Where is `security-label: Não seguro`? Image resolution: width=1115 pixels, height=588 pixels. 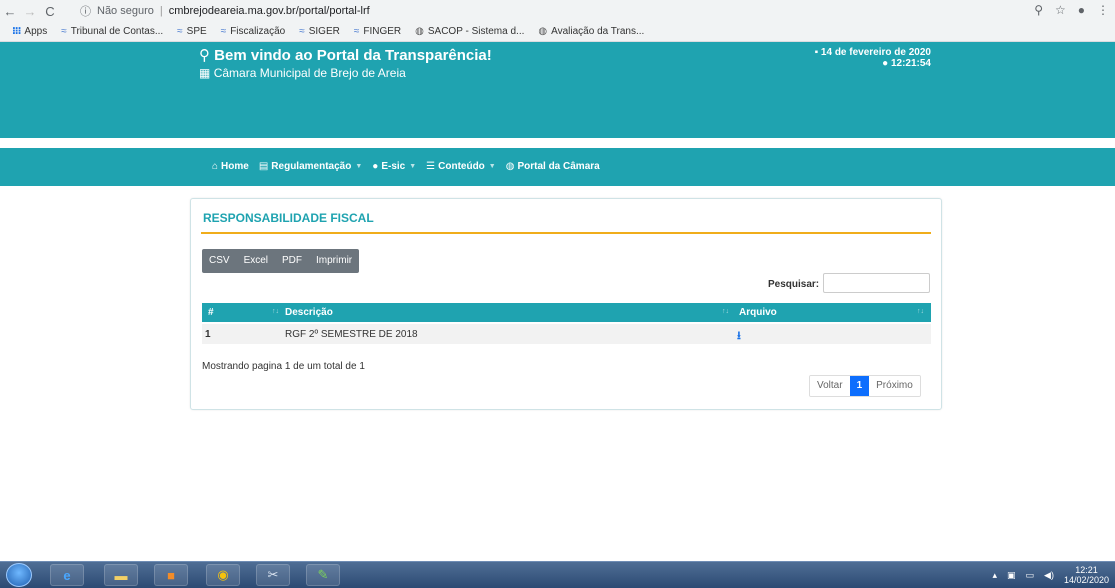
security-label: Não seguro is located at coordinates (125, 11).